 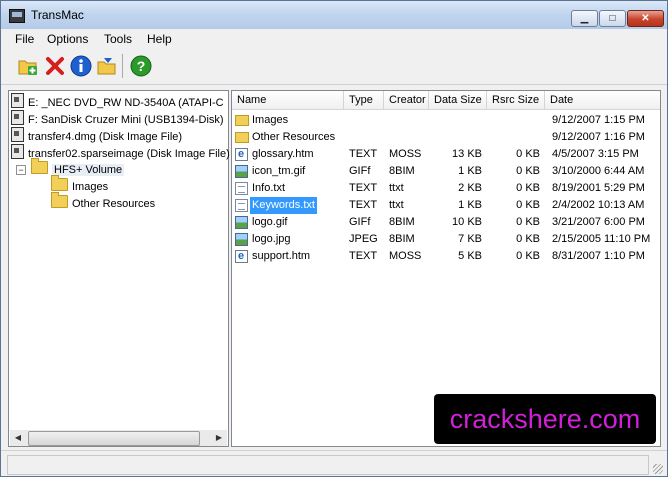 I want to click on tree-item-other-resources: Other Resources, so click(x=103, y=201).